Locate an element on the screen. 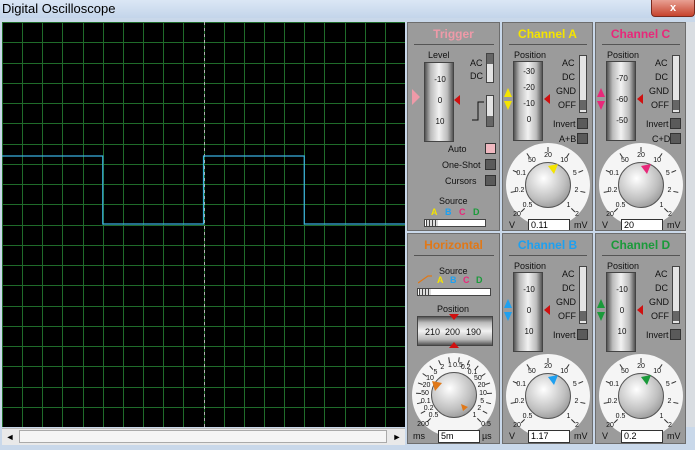  ch-d-unit-v: V is located at coordinates (605, 436).